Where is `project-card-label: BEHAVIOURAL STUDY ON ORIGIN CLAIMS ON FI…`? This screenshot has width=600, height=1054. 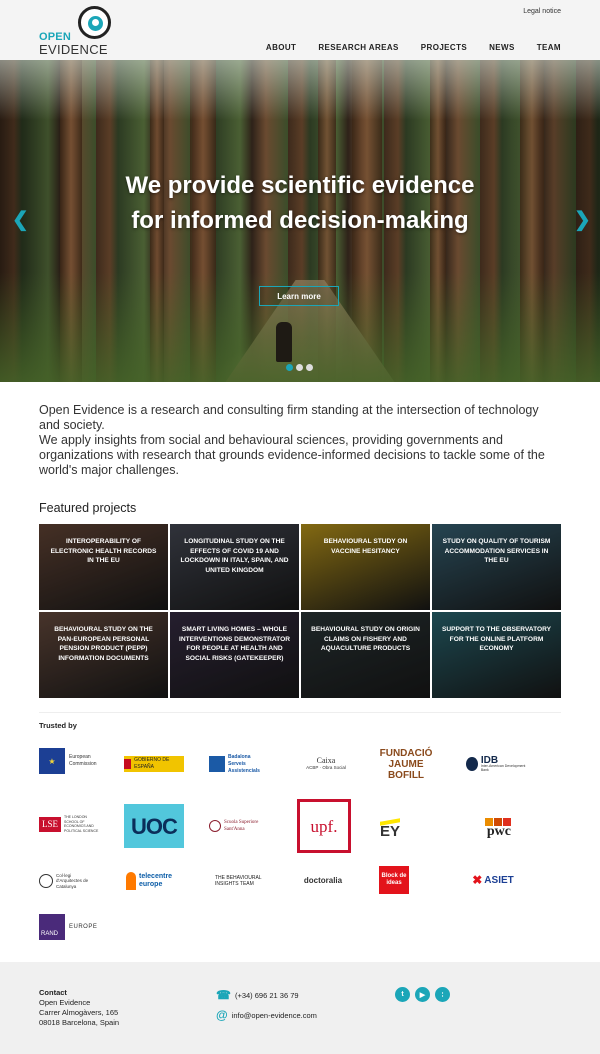
project-card-label: BEHAVIOURAL STUDY ON ORIGIN CLAIMS ON FI… is located at coordinates (365, 639).